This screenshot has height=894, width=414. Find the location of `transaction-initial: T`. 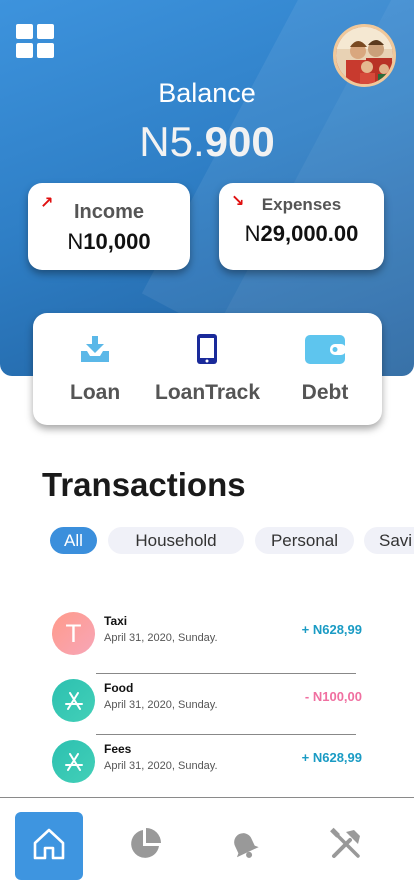

transaction-initial: T is located at coordinates (73, 633).